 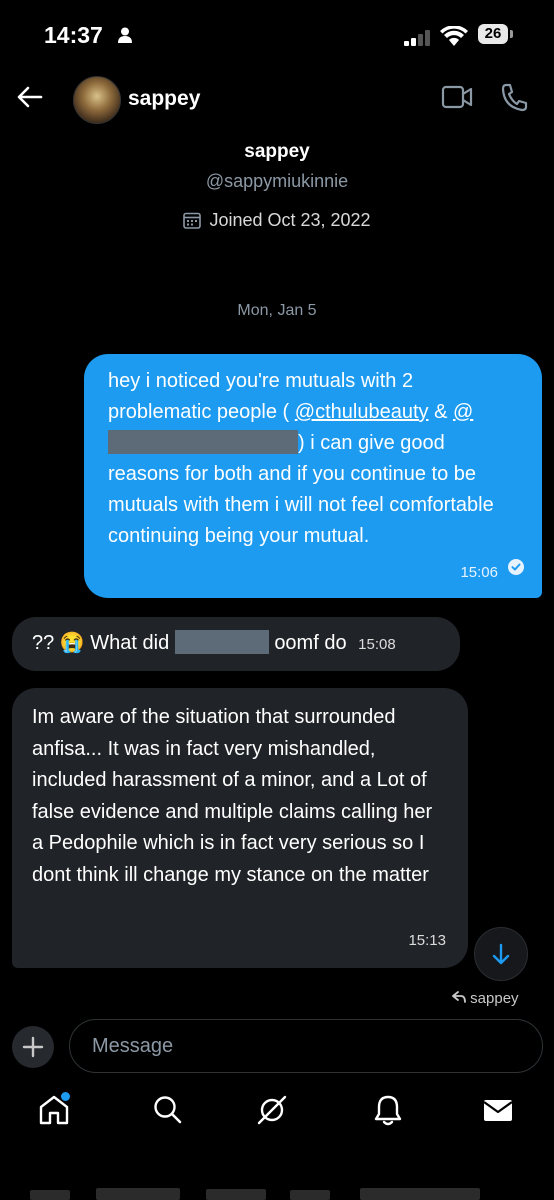 What do you see at coordinates (516, 569) in the screenshot?
I see `read-check-icon` at bounding box center [516, 569].